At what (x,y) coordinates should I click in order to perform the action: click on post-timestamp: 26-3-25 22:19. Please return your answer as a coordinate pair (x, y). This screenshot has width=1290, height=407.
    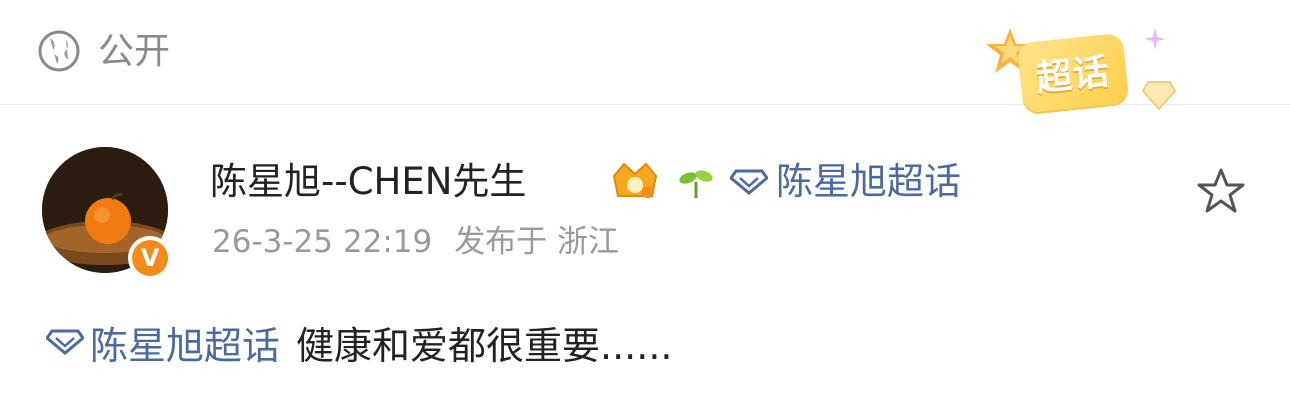
    Looking at the image, I should click on (322, 242).